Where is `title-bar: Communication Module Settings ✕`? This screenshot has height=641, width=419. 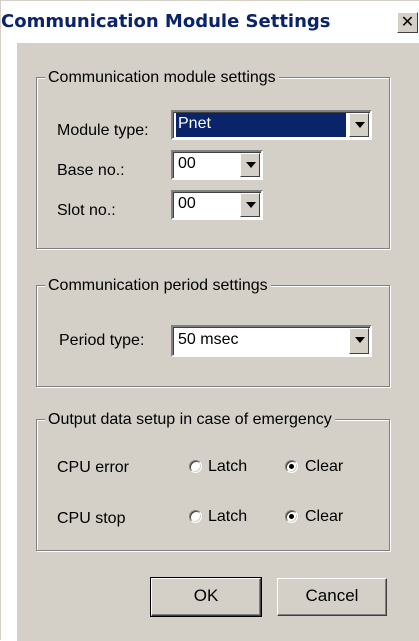 title-bar: Communication Module Settings ✕ is located at coordinates (210, 22).